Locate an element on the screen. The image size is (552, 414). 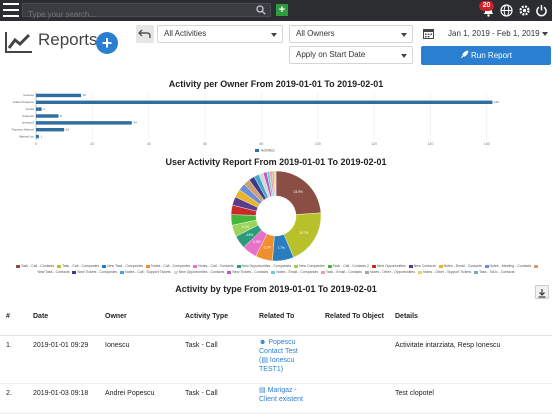
legend-item: Task - Call - Contacts 2 is located at coordinates (347, 266).